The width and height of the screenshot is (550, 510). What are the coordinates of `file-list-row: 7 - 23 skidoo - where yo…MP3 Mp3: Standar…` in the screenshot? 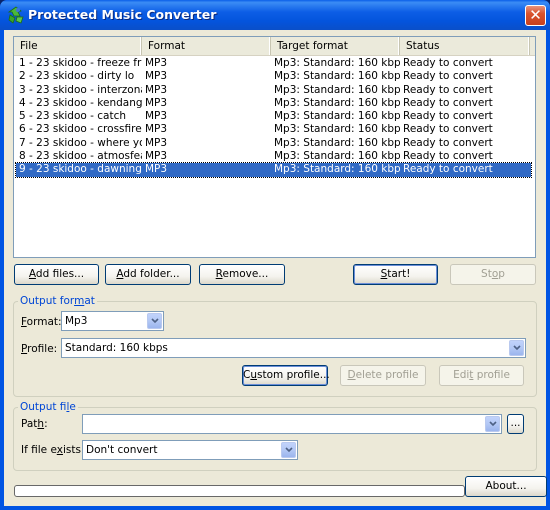 It's located at (273, 143).